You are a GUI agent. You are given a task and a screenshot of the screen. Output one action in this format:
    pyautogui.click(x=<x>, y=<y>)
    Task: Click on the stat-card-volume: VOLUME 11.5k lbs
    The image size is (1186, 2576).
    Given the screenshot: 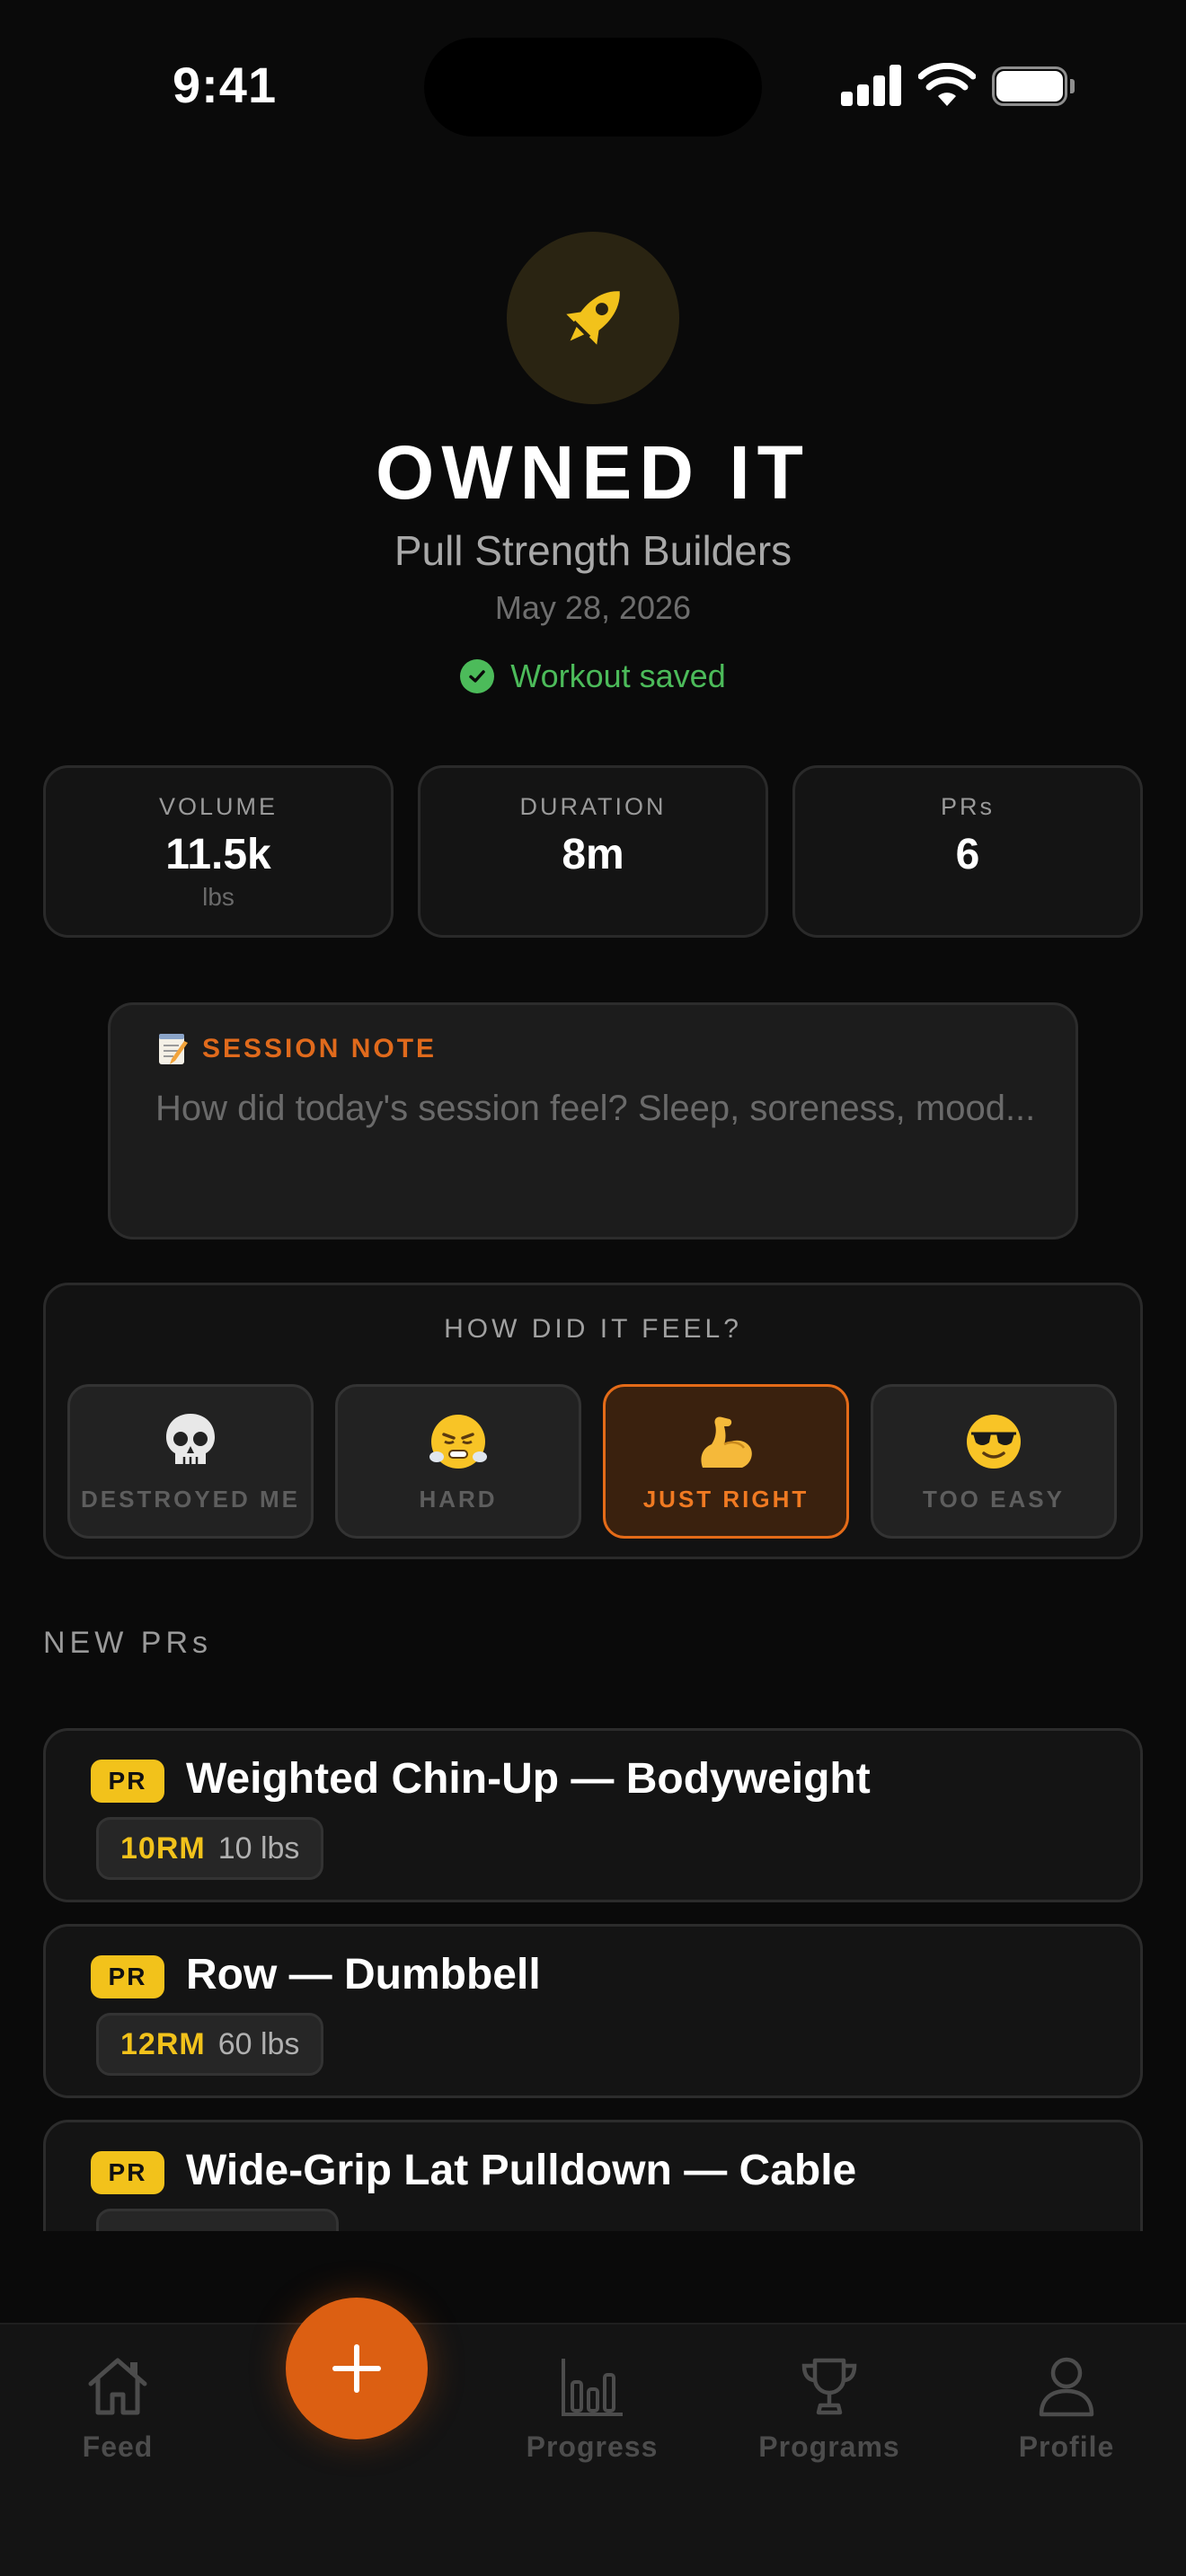 What is the action you would take?
    pyautogui.click(x=218, y=851)
    